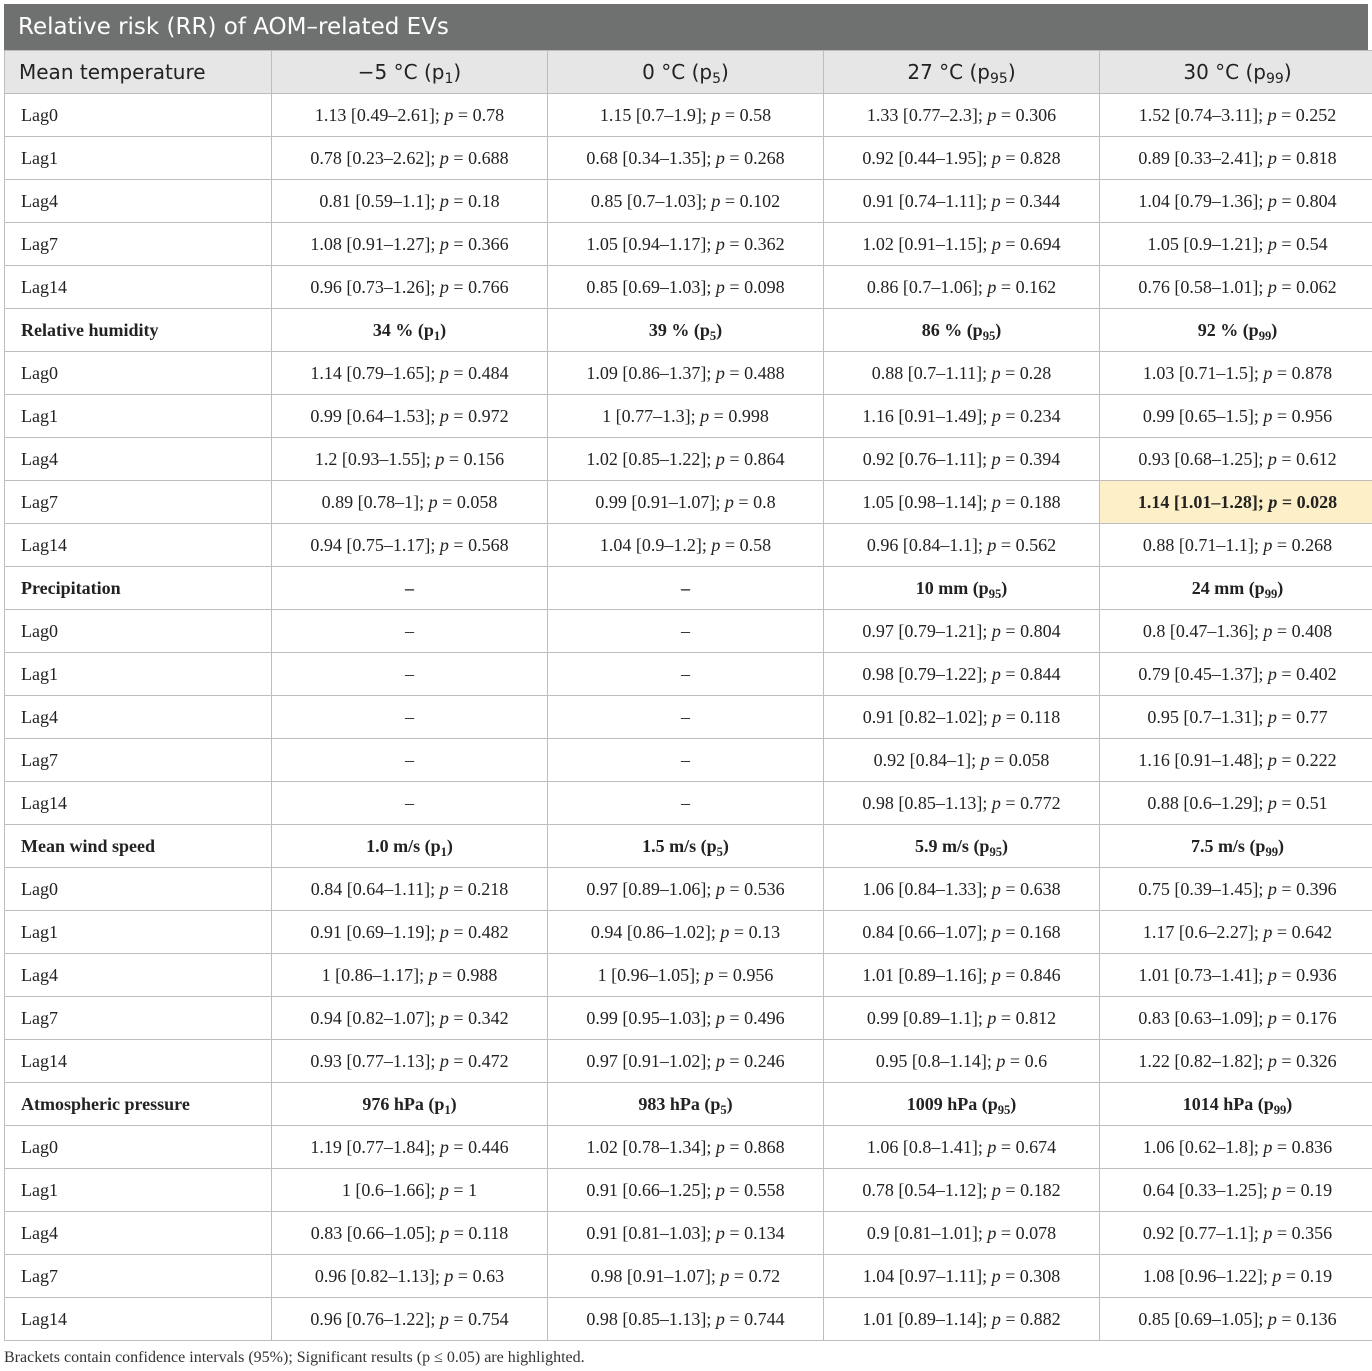  I want to click on rr-cell: 0.92 [0.77–1.1]; p = 0.356, so click(1235, 1233).